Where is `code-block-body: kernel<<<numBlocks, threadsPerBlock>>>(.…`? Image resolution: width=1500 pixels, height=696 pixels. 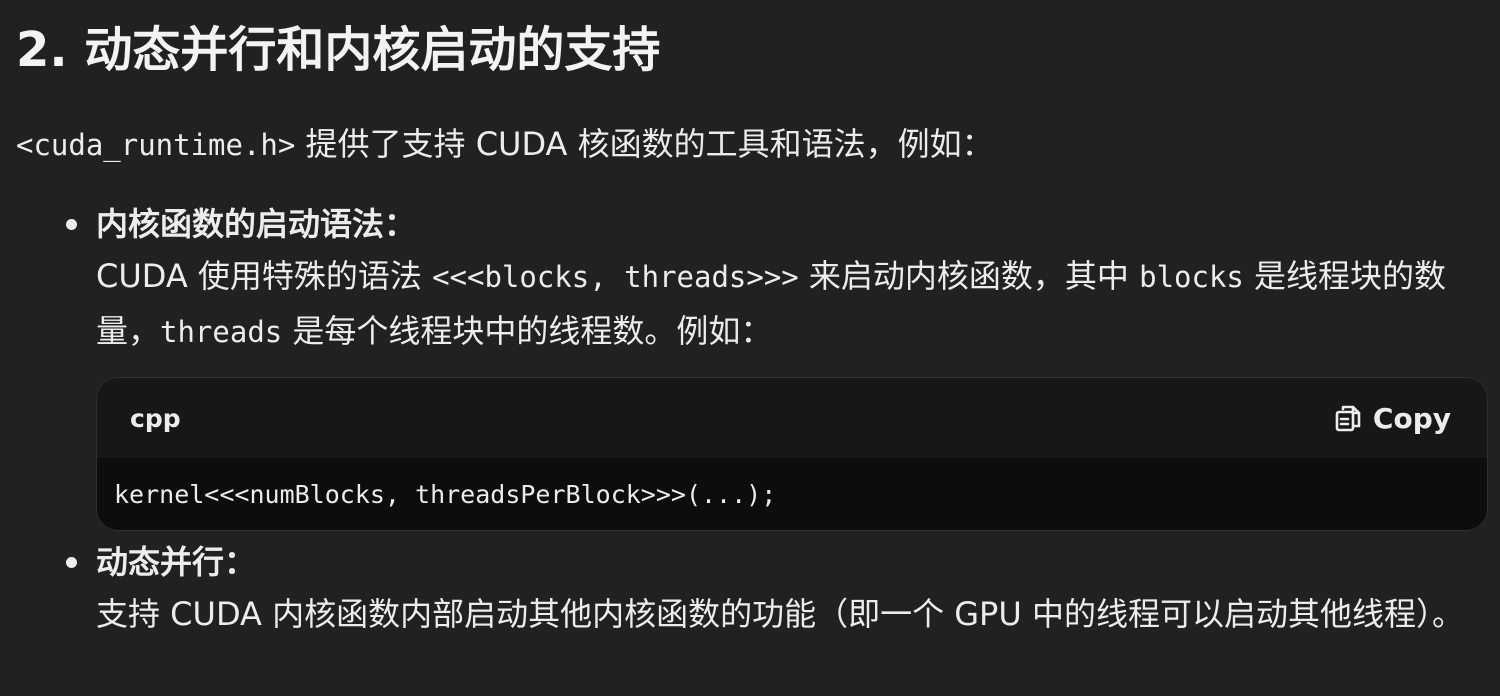
code-block-body: kernel<<<numBlocks, threadsPerBlock>>>(.… is located at coordinates (792, 494).